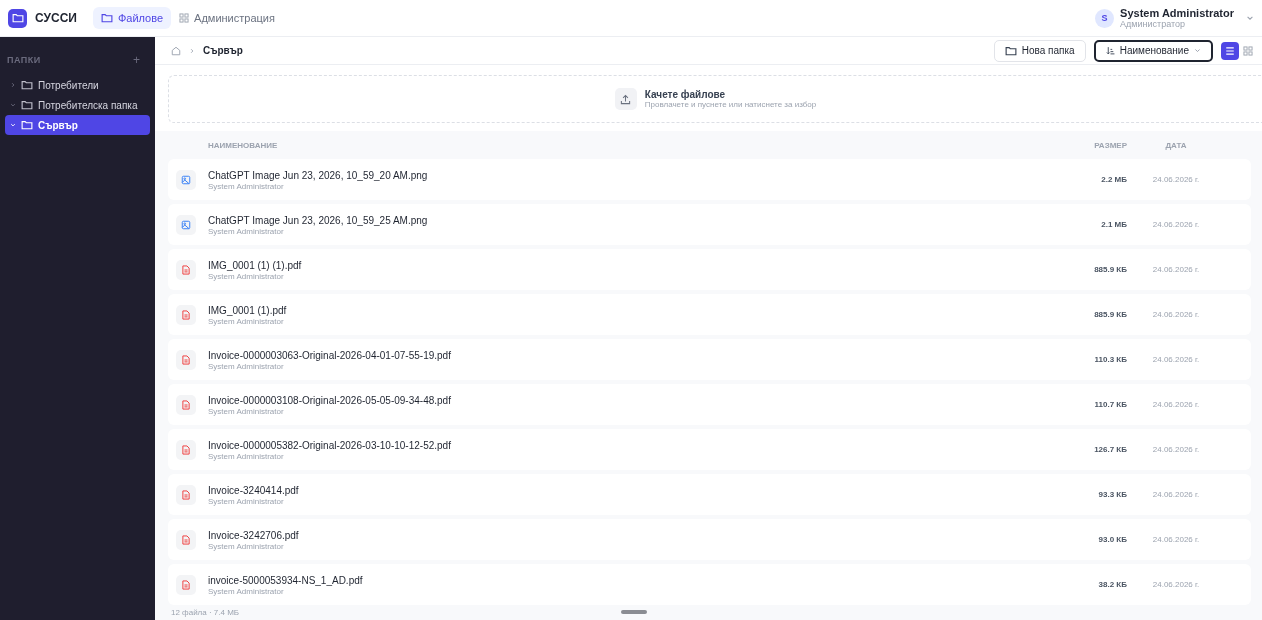 Image resolution: width=1262 pixels, height=620 pixels. Describe the element at coordinates (1105, 18) in the screenshot. I see `user-avatar: S` at that location.